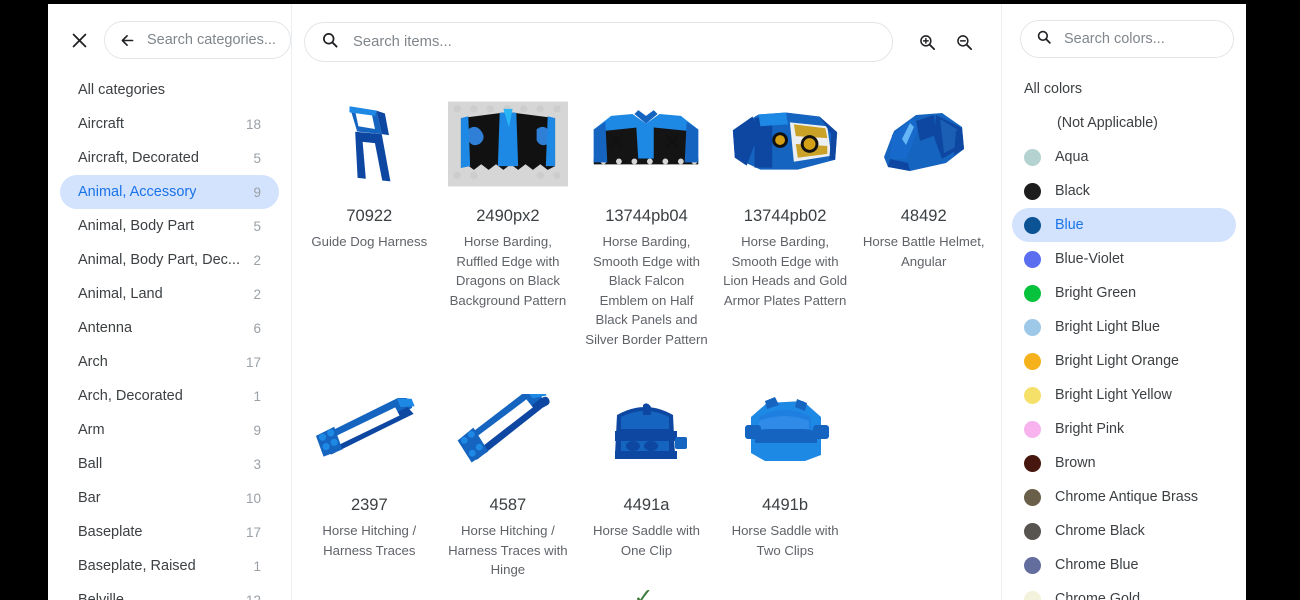 The height and width of the screenshot is (600, 1300). Describe the element at coordinates (1124, 591) in the screenshot. I see `color-item: Chrome Gold` at that location.